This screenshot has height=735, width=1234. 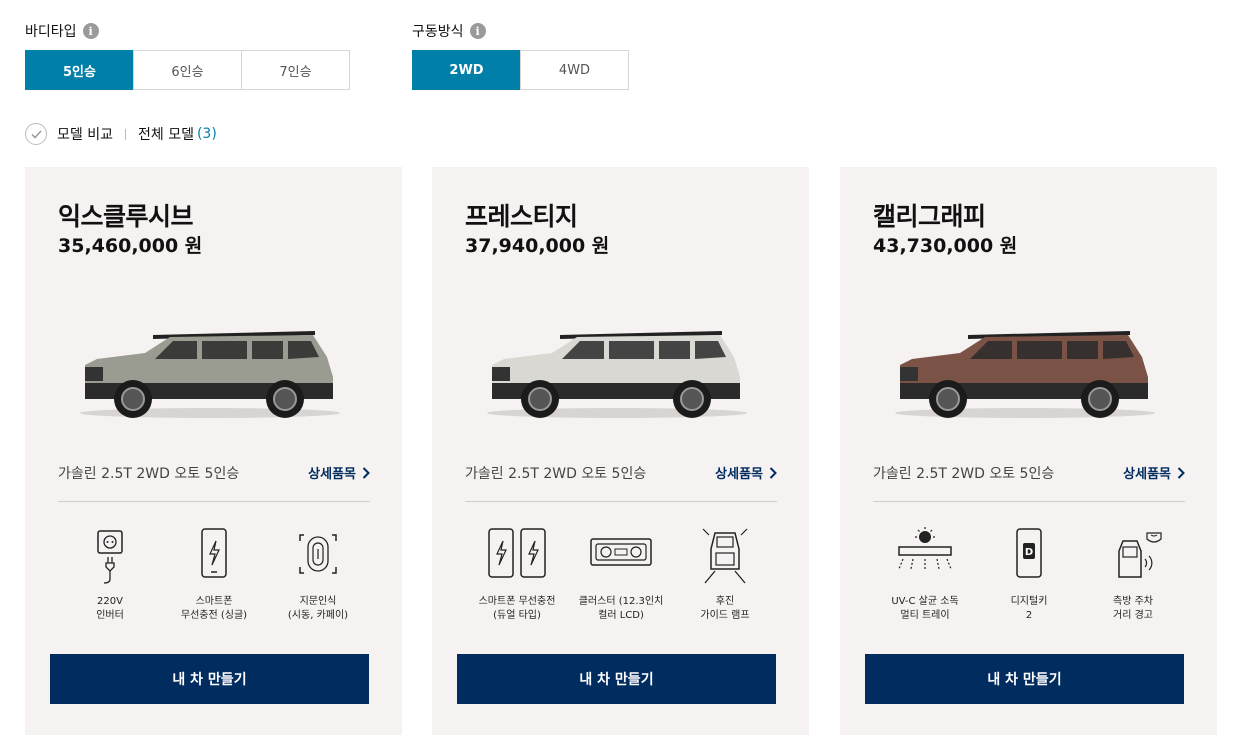 What do you see at coordinates (126, 216) in the screenshot?
I see `trim-name: 익스클루시브` at bounding box center [126, 216].